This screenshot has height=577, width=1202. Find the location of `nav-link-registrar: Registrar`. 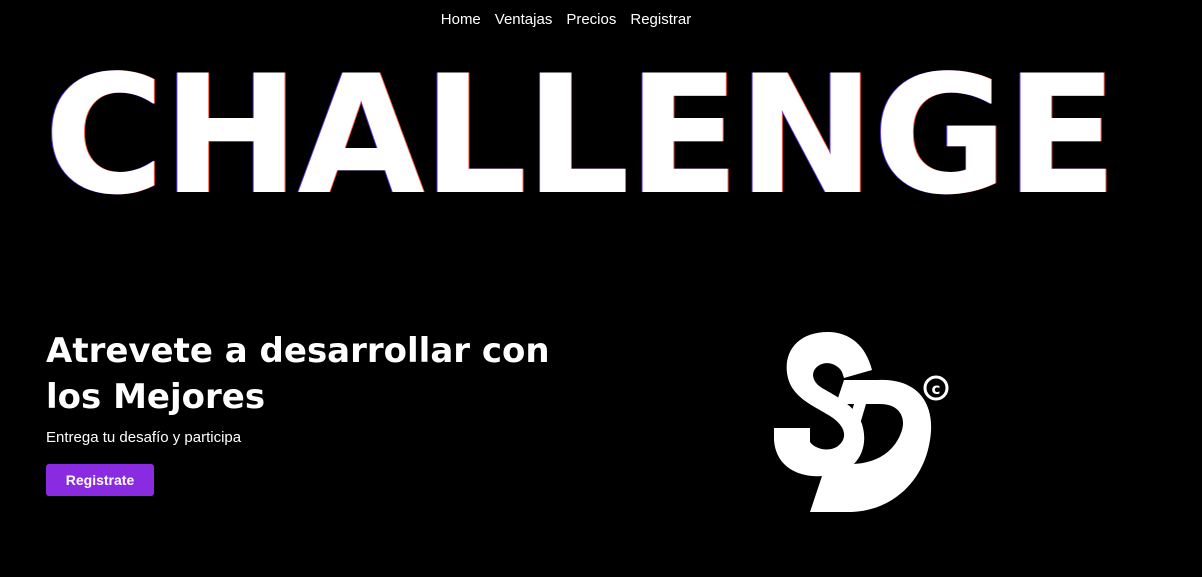

nav-link-registrar: Registrar is located at coordinates (660, 20).